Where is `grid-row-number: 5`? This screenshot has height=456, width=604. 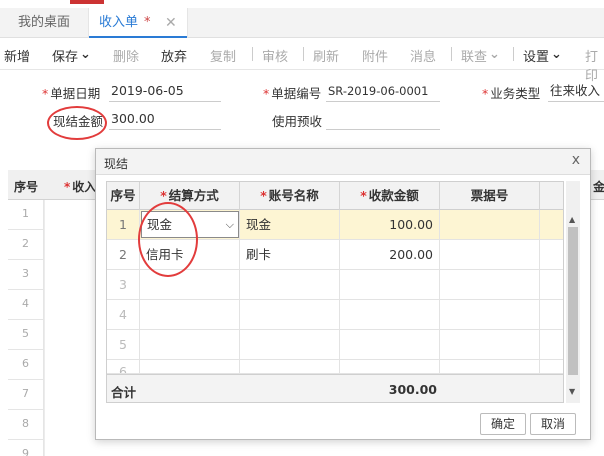
grid-row-number: 5 is located at coordinates (26, 335).